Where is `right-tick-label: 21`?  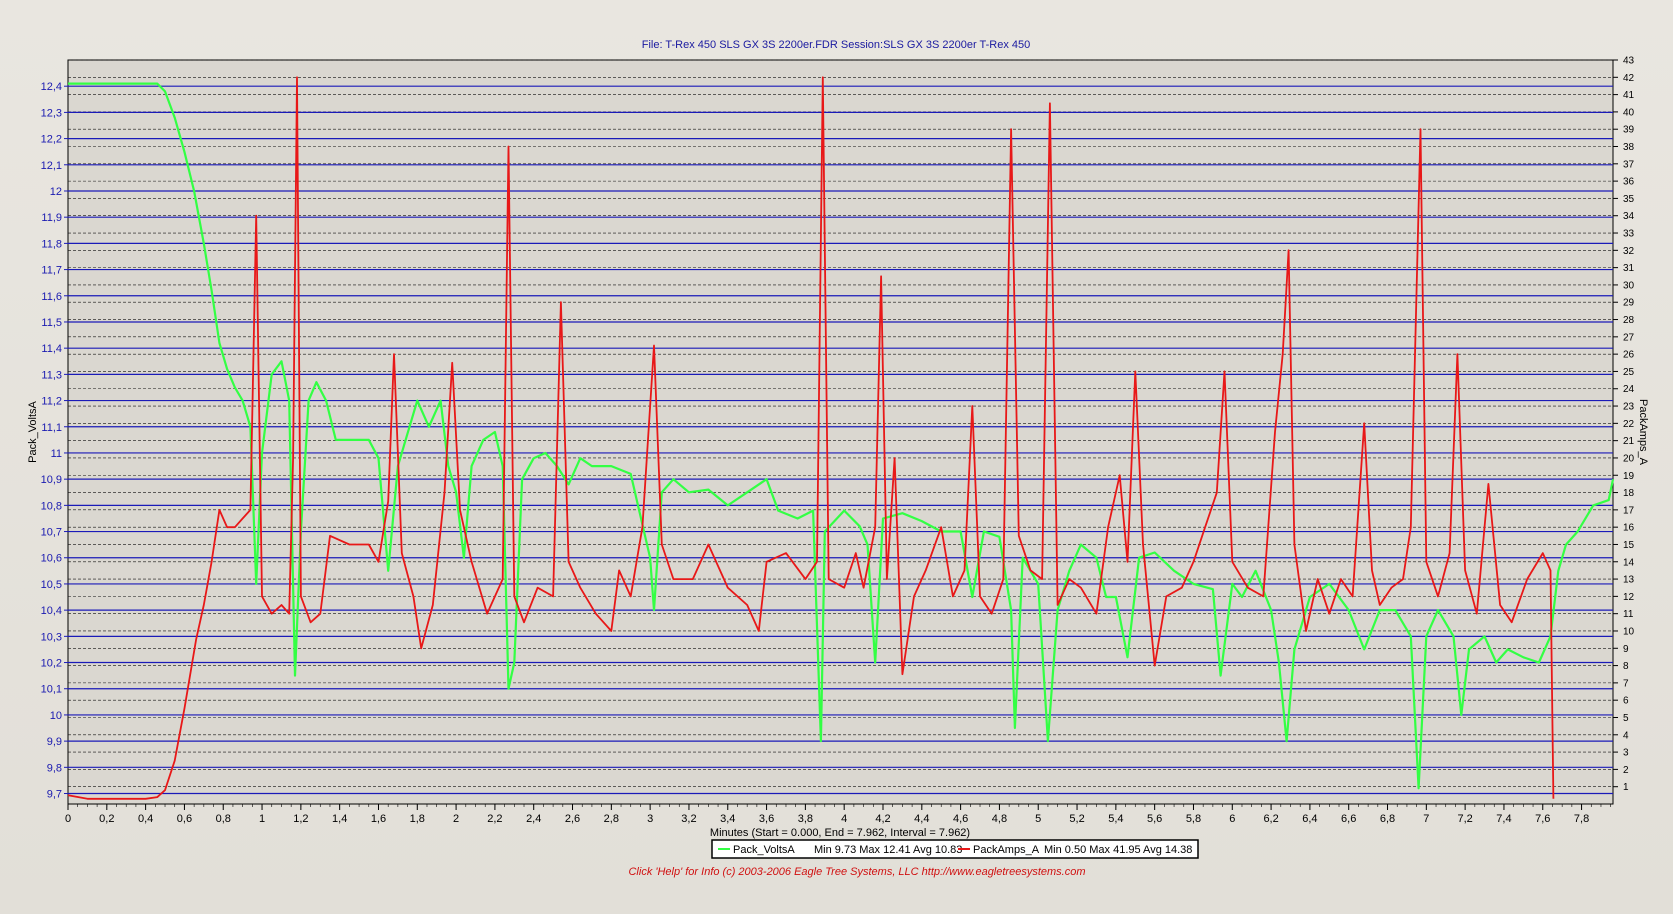 right-tick-label: 21 is located at coordinates (1629, 441).